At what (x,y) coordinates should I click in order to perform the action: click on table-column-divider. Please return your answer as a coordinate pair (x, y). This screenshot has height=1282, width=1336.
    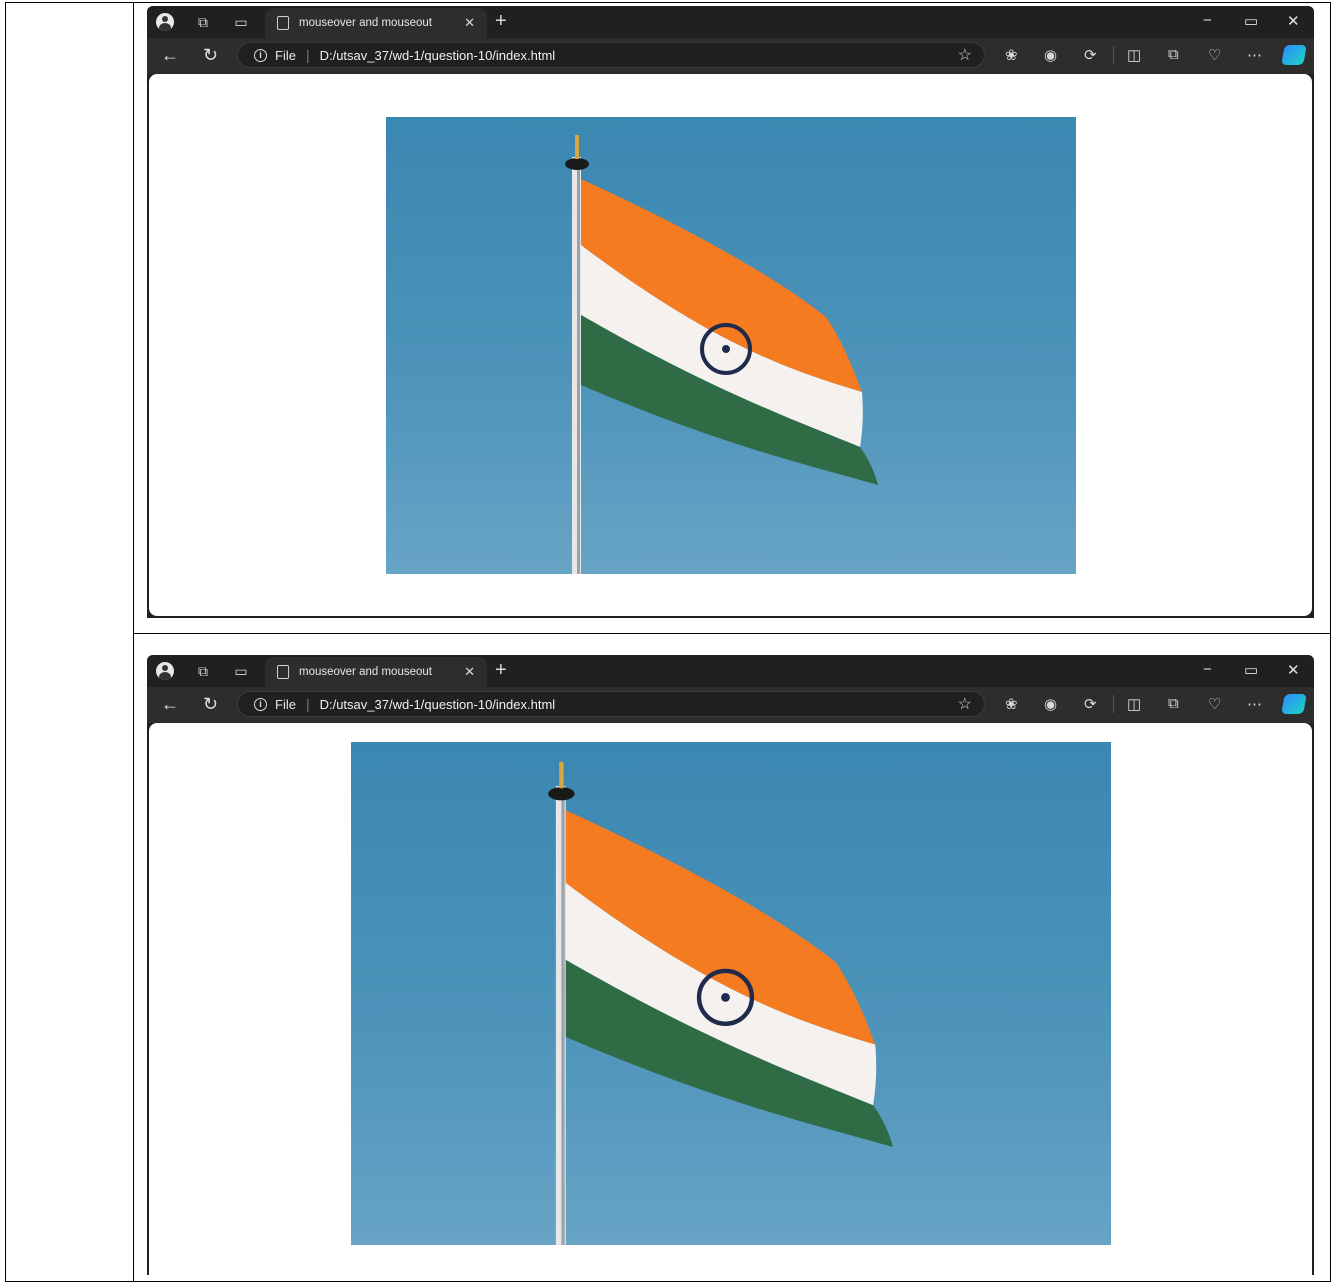
    Looking at the image, I should click on (133, 642).